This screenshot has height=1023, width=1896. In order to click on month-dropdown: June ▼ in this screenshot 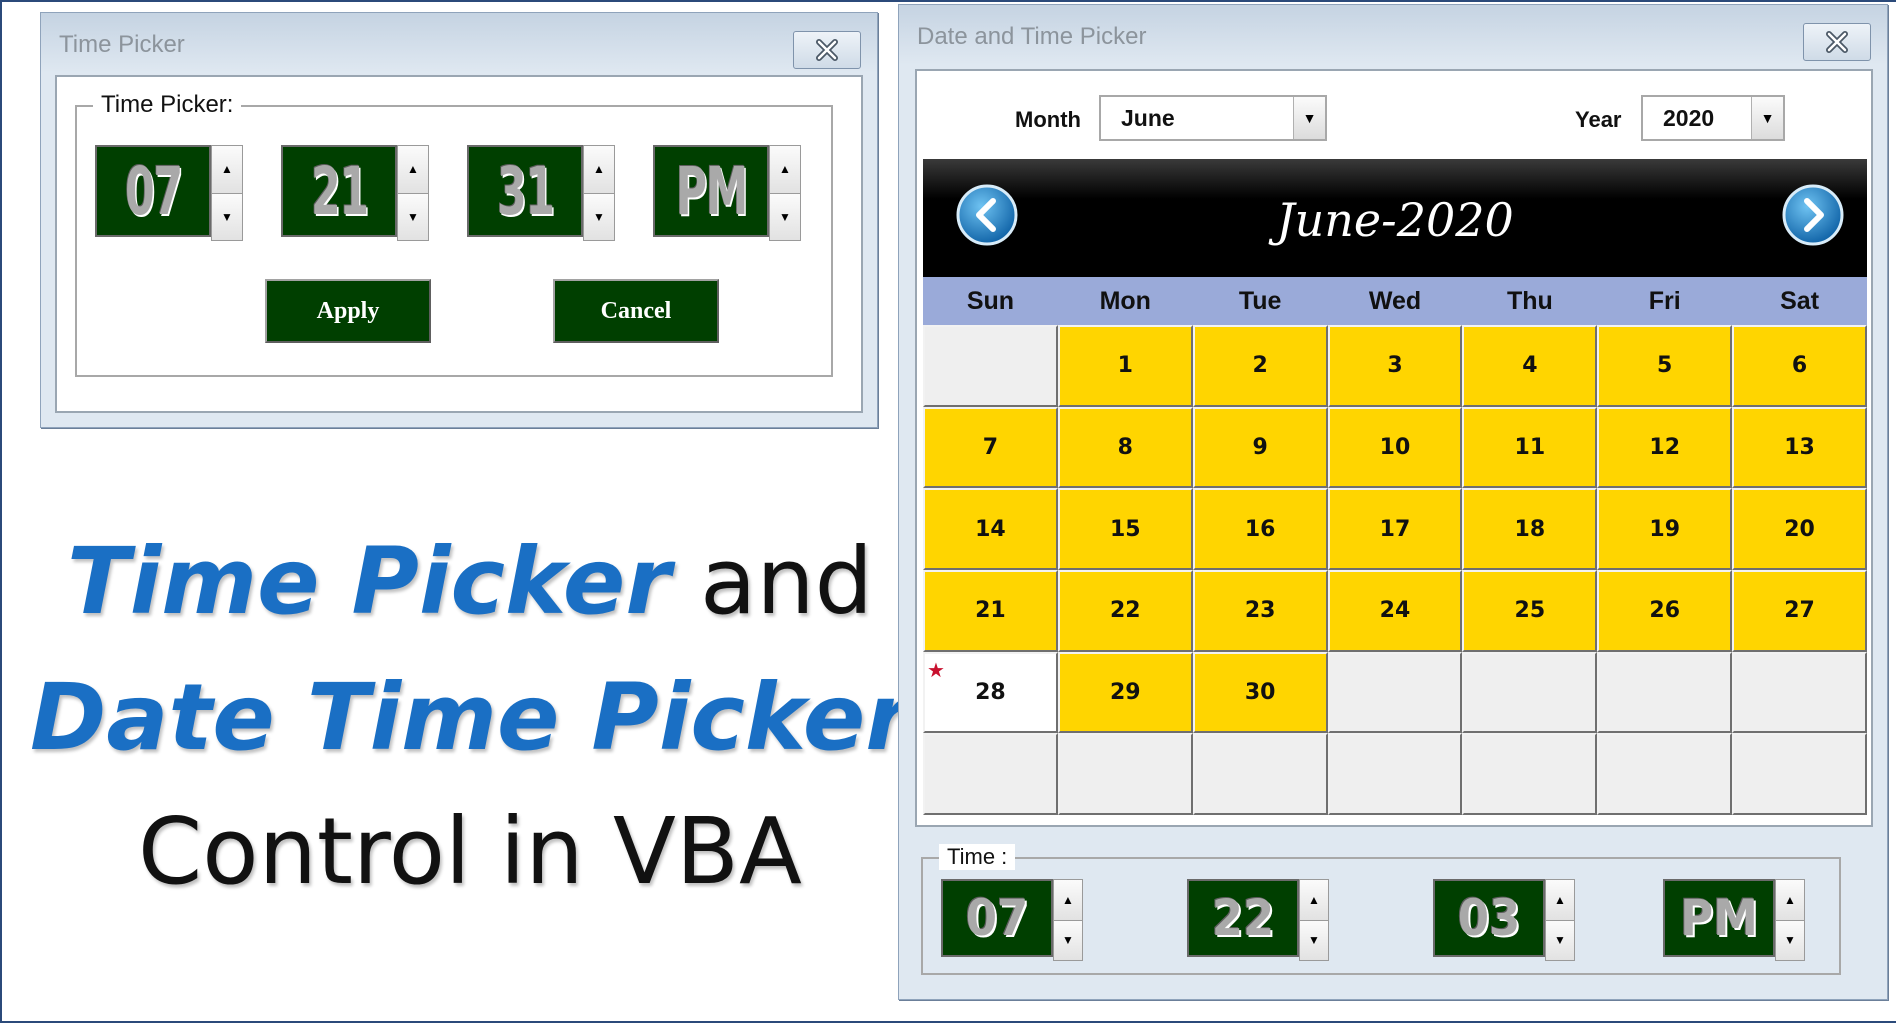, I will do `click(1213, 118)`.